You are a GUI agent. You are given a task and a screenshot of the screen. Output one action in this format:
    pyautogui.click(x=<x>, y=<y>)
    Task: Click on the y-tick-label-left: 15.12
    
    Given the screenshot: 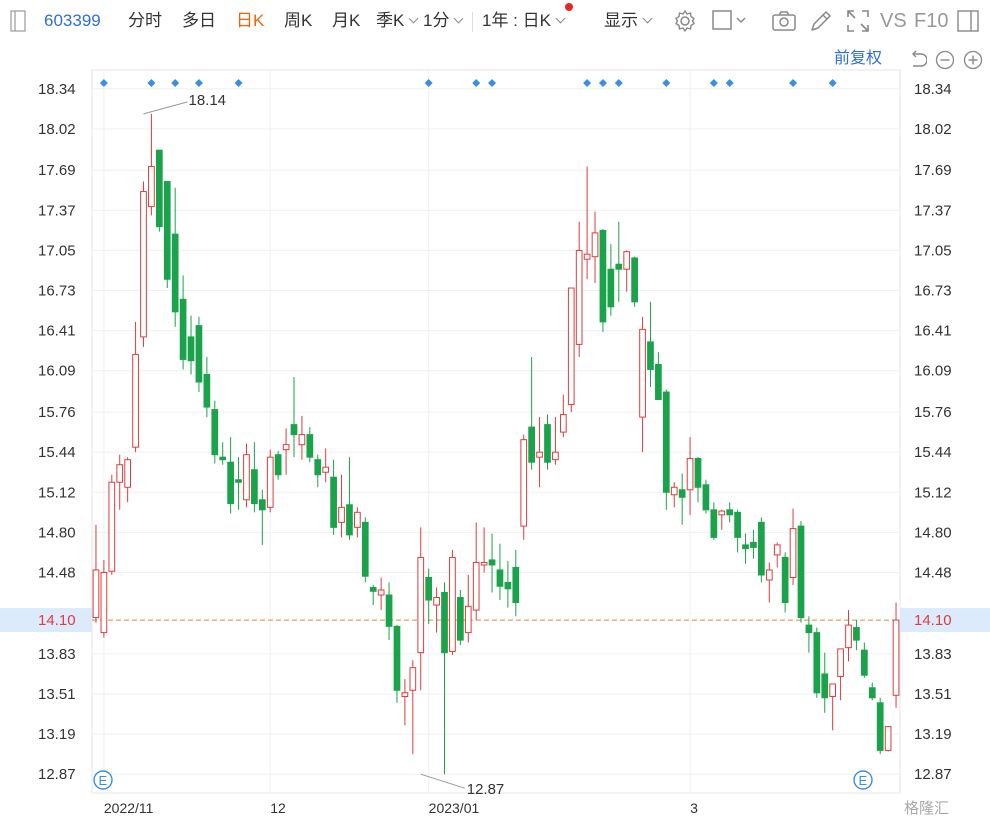 What is the action you would take?
    pyautogui.click(x=57, y=492)
    